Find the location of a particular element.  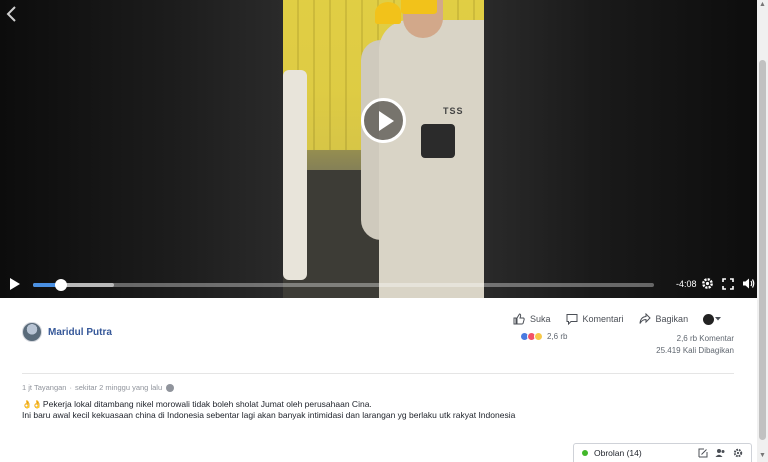

share-button: Bagikan is located at coordinates (664, 319).